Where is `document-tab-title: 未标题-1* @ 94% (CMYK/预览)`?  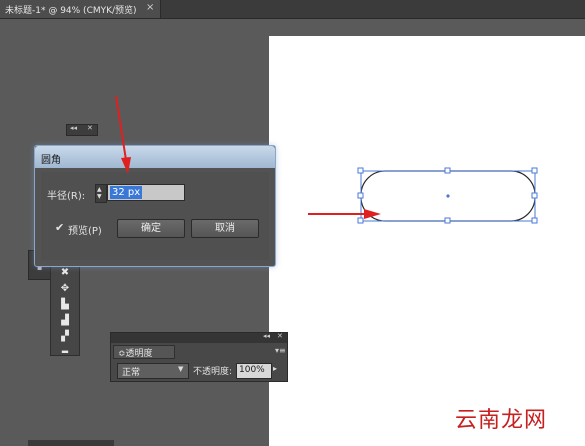
document-tab-title: 未标题-1* @ 94% (CMYK/预览) is located at coordinates (71, 11).